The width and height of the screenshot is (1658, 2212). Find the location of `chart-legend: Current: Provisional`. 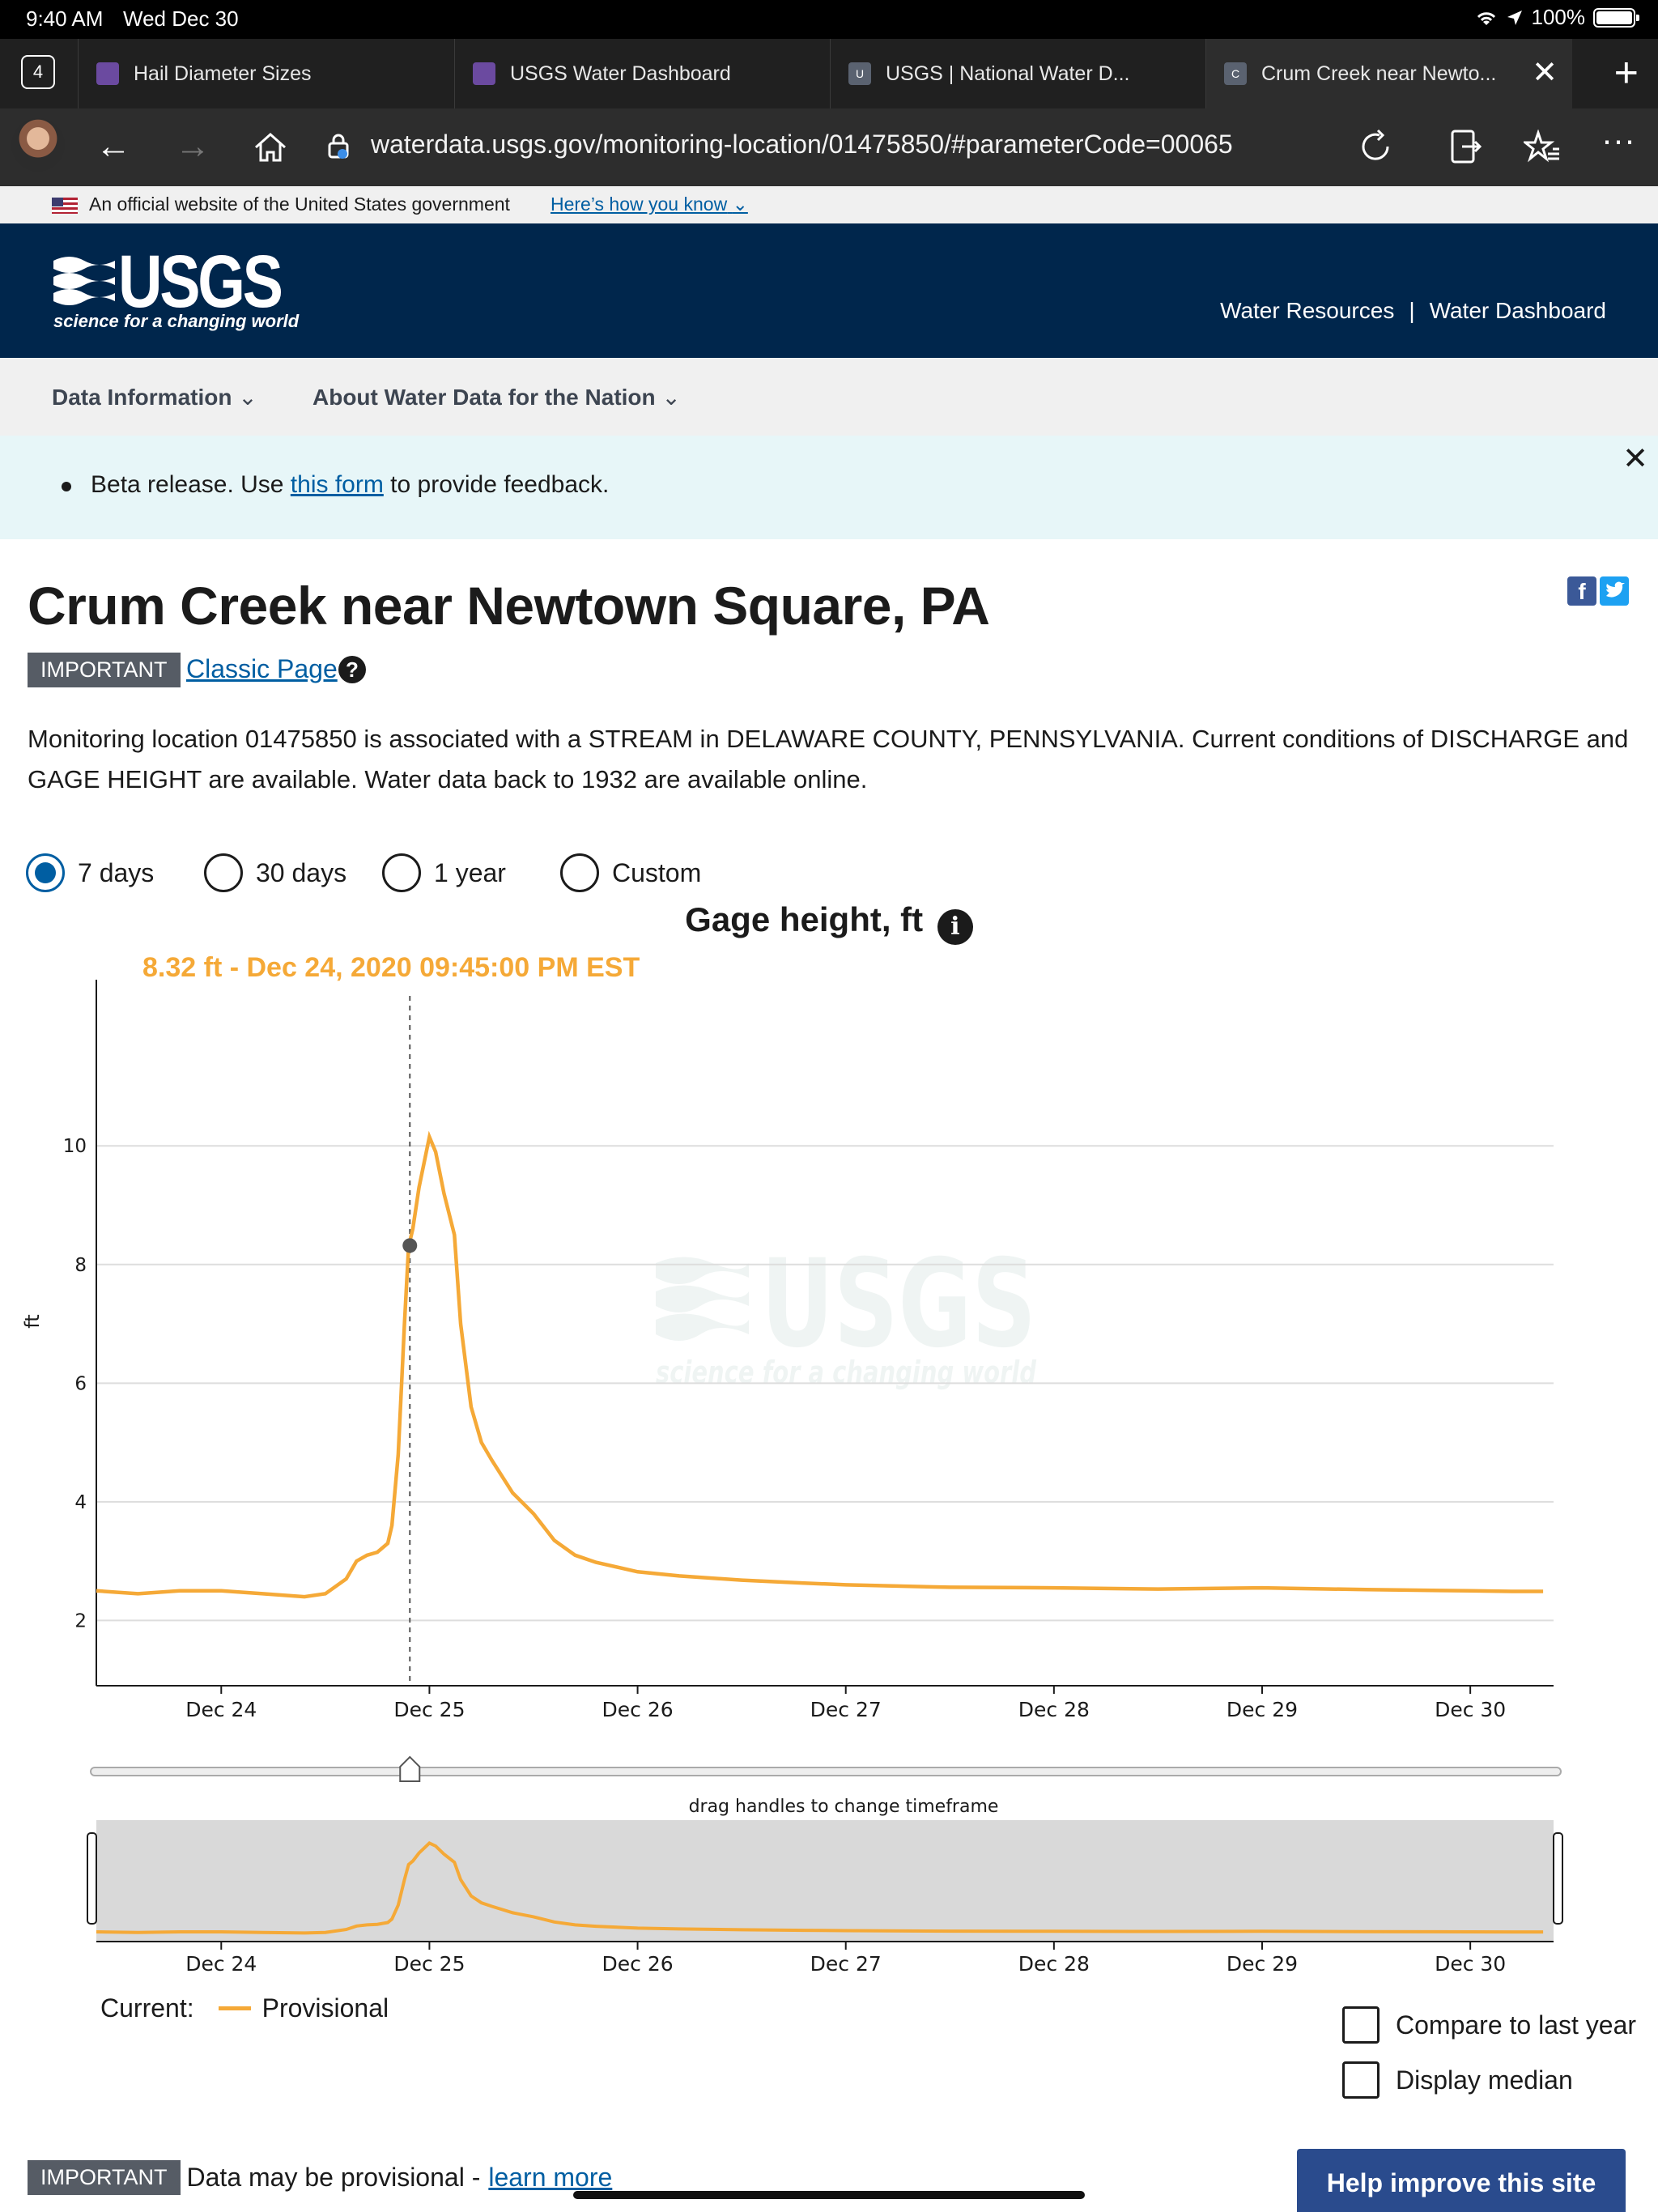

chart-legend: Current: Provisional is located at coordinates (244, 2008).